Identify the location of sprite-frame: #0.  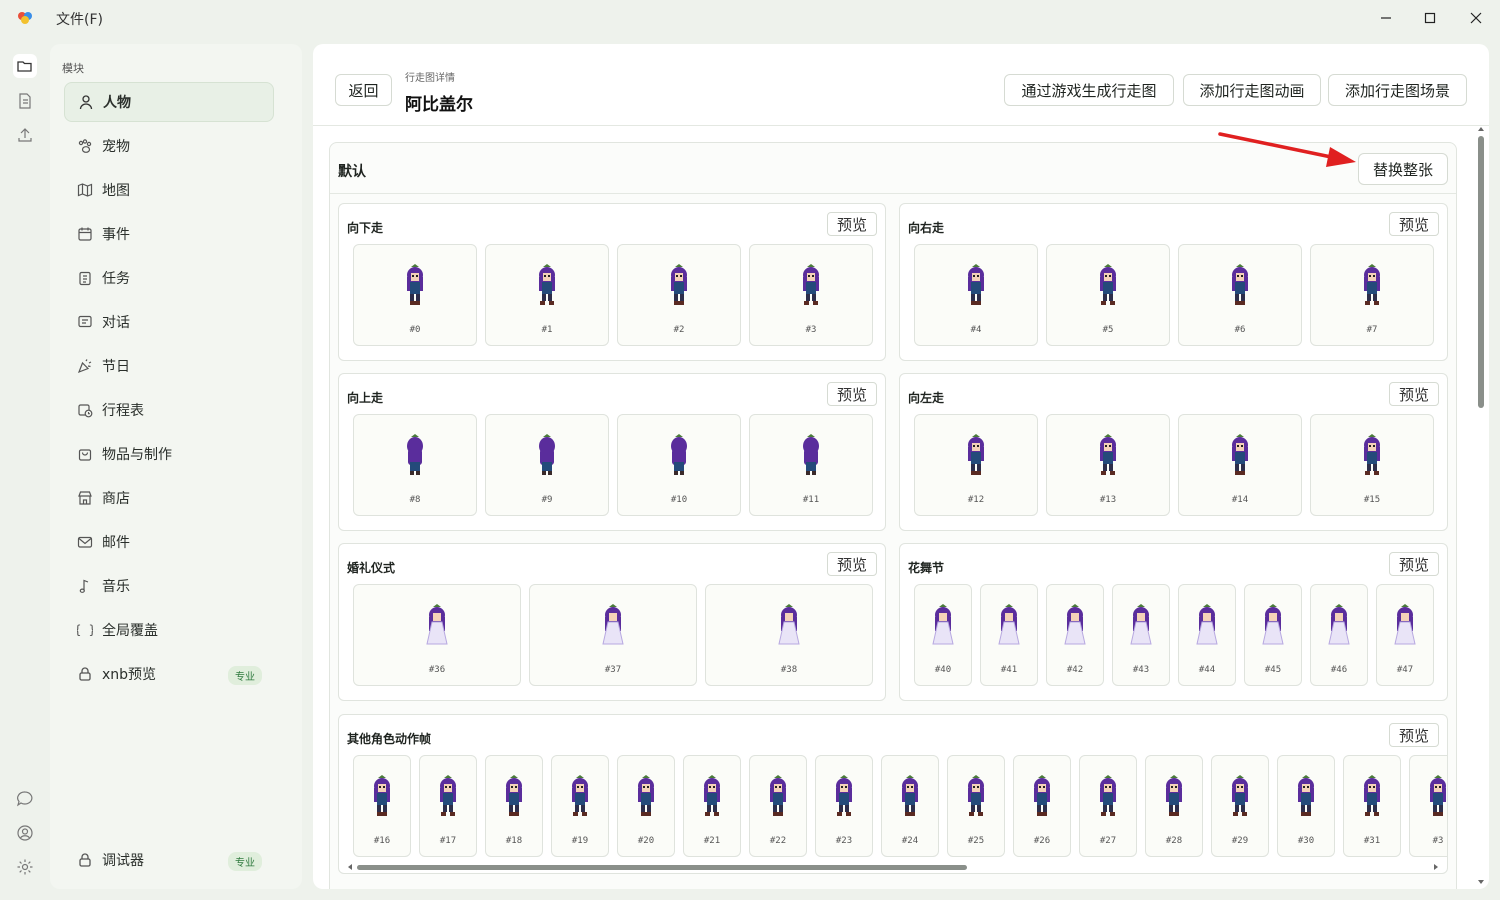
(415, 295).